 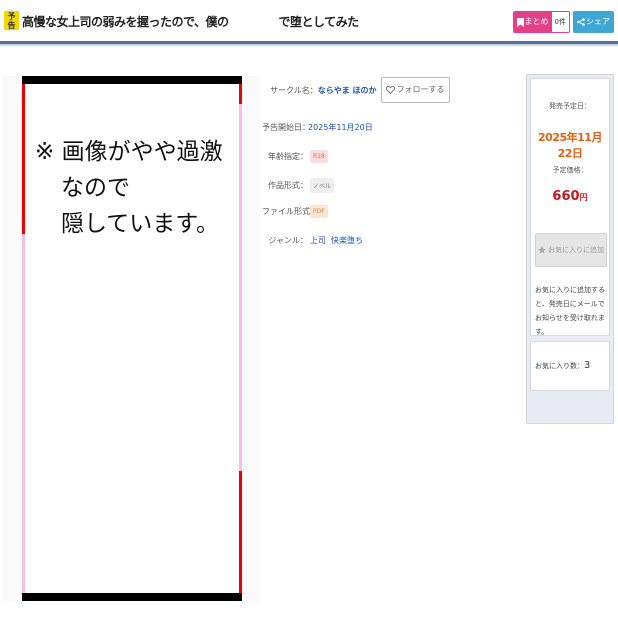 I want to click on age-row: 年齢指定： R18, so click(x=295, y=156).